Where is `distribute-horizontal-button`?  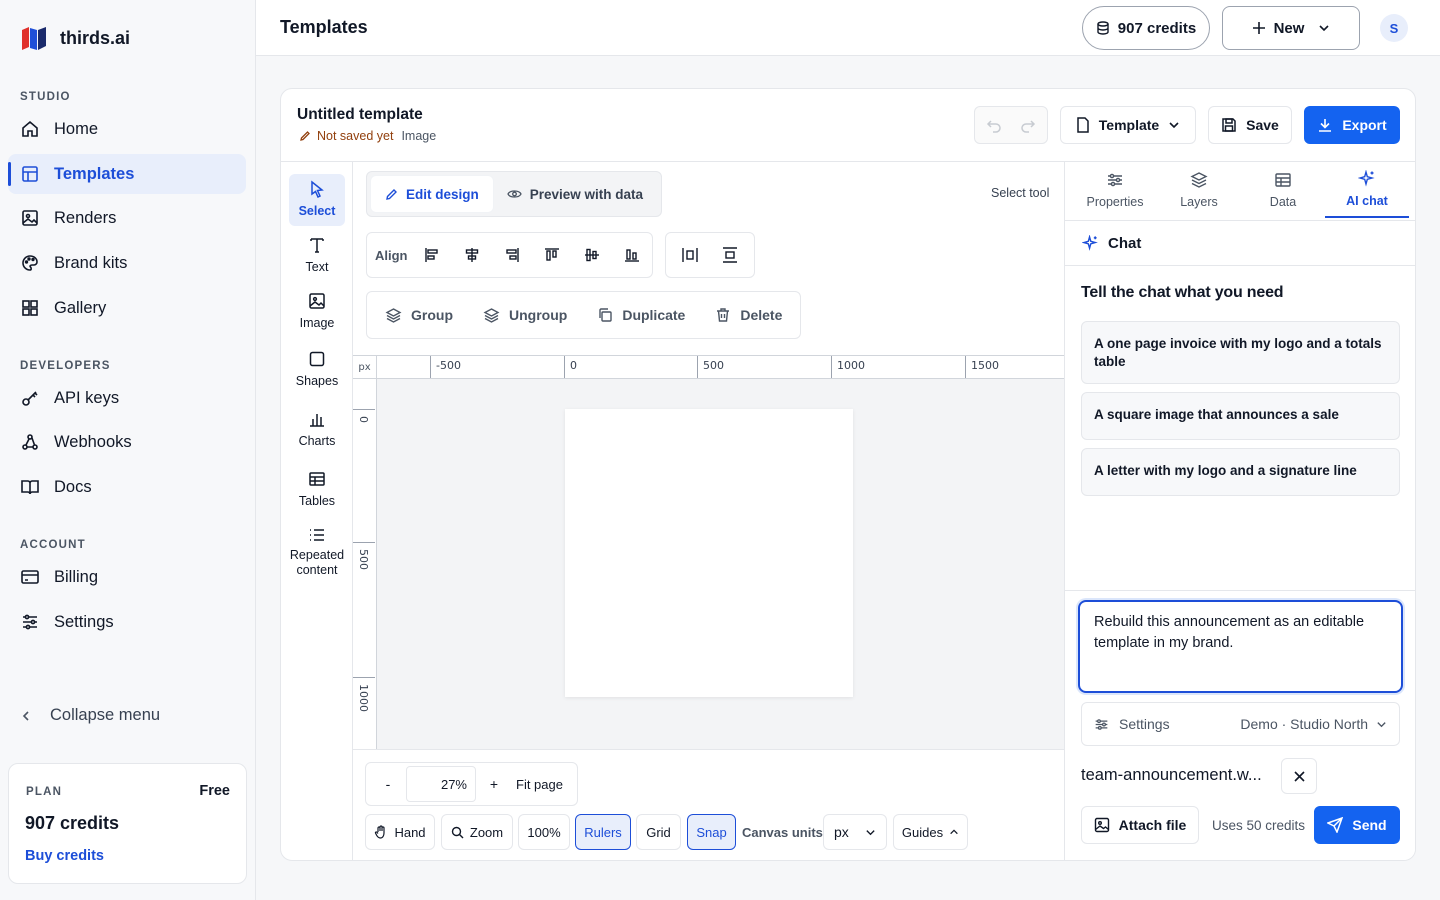
distribute-horizontal-button is located at coordinates (690, 255).